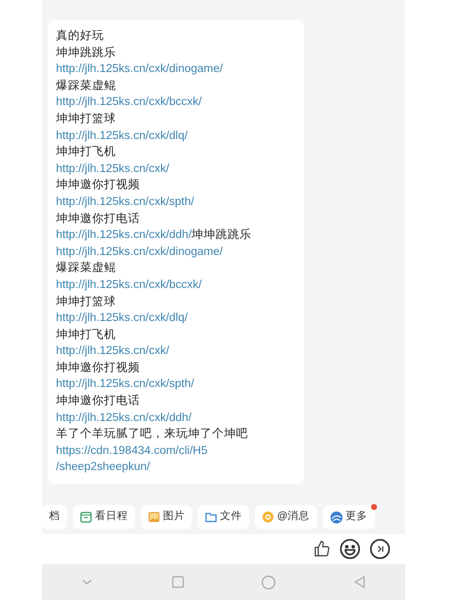 This screenshot has width=450, height=600. I want to click on shortcut-chip: 更多, so click(348, 517).